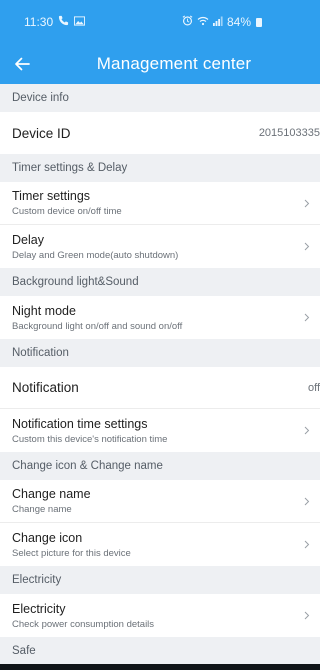  I want to click on device-id-label: Device ID, so click(41, 133).